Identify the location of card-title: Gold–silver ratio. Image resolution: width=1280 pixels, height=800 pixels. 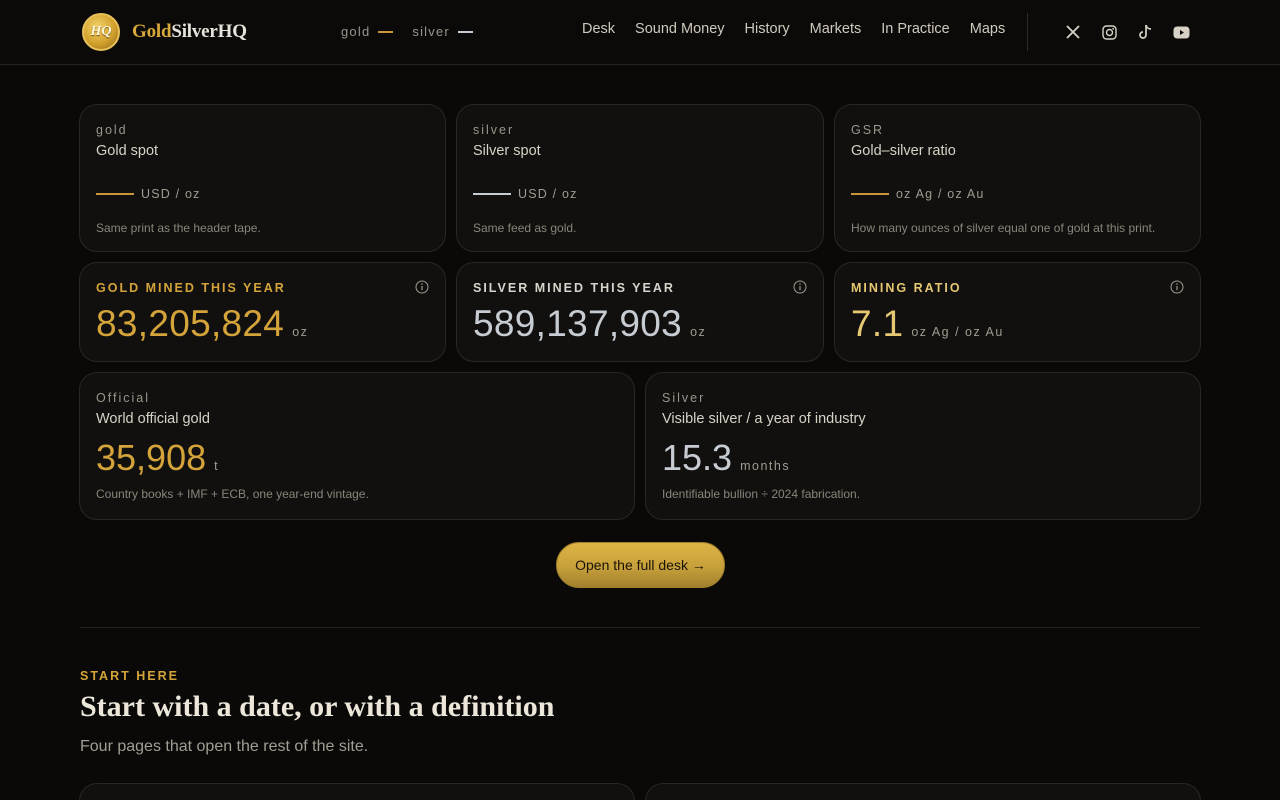
(903, 151).